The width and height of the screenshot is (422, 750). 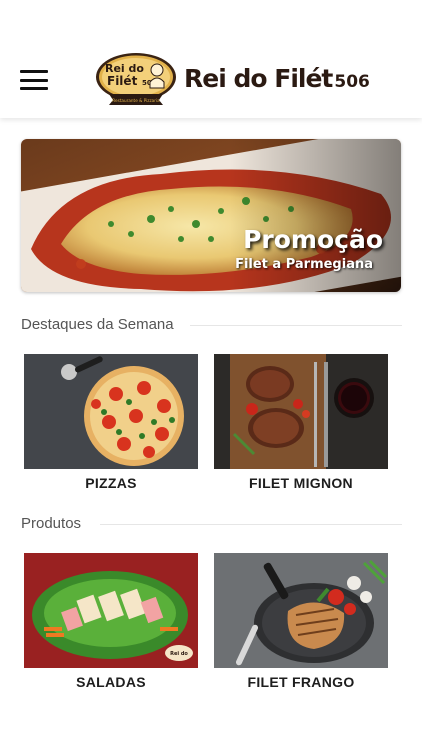 I want to click on category-card-filet-frango: FILET FRANGO, so click(x=301, y=623).